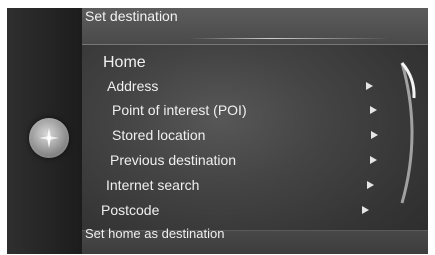 This screenshot has height=255, width=435. What do you see at coordinates (124, 63) in the screenshot?
I see `menu-item-home: Home` at bounding box center [124, 63].